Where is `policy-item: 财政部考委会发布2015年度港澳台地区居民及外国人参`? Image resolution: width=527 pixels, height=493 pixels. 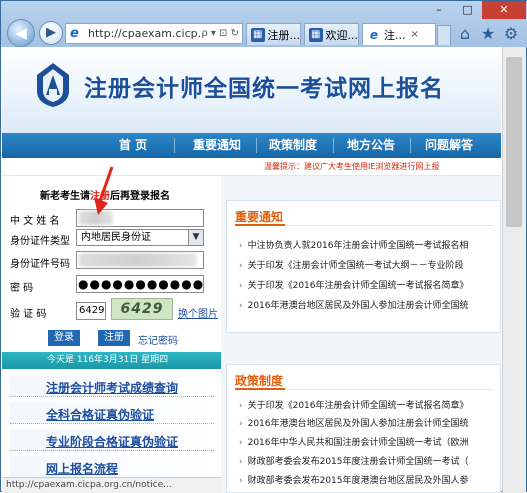 policy-item: 财政部考委会发布2015年度港澳台地区居民及外国人参 is located at coordinates (354, 479).